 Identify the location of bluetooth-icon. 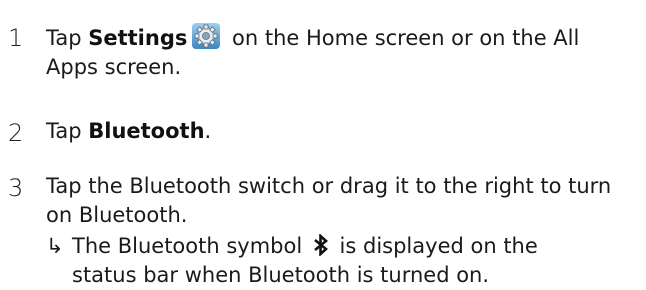
(321, 245).